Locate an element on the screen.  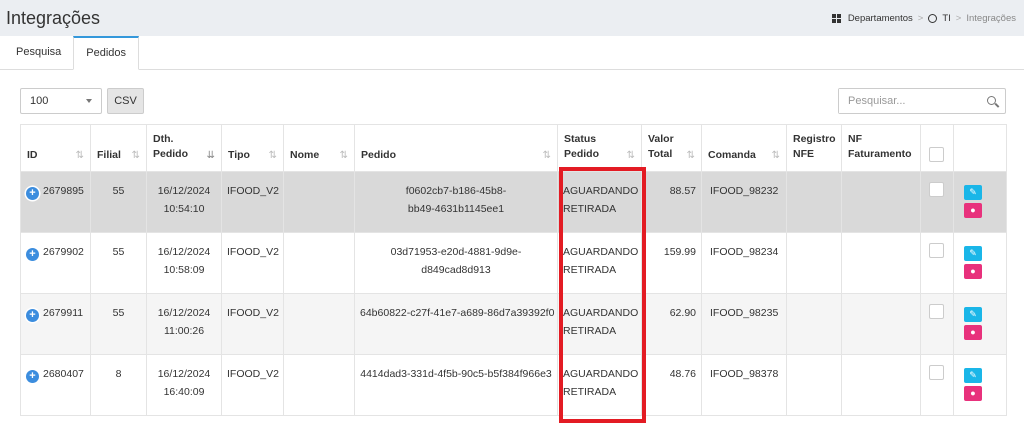
breadcrumb-ti: TI is located at coordinates (946, 18).